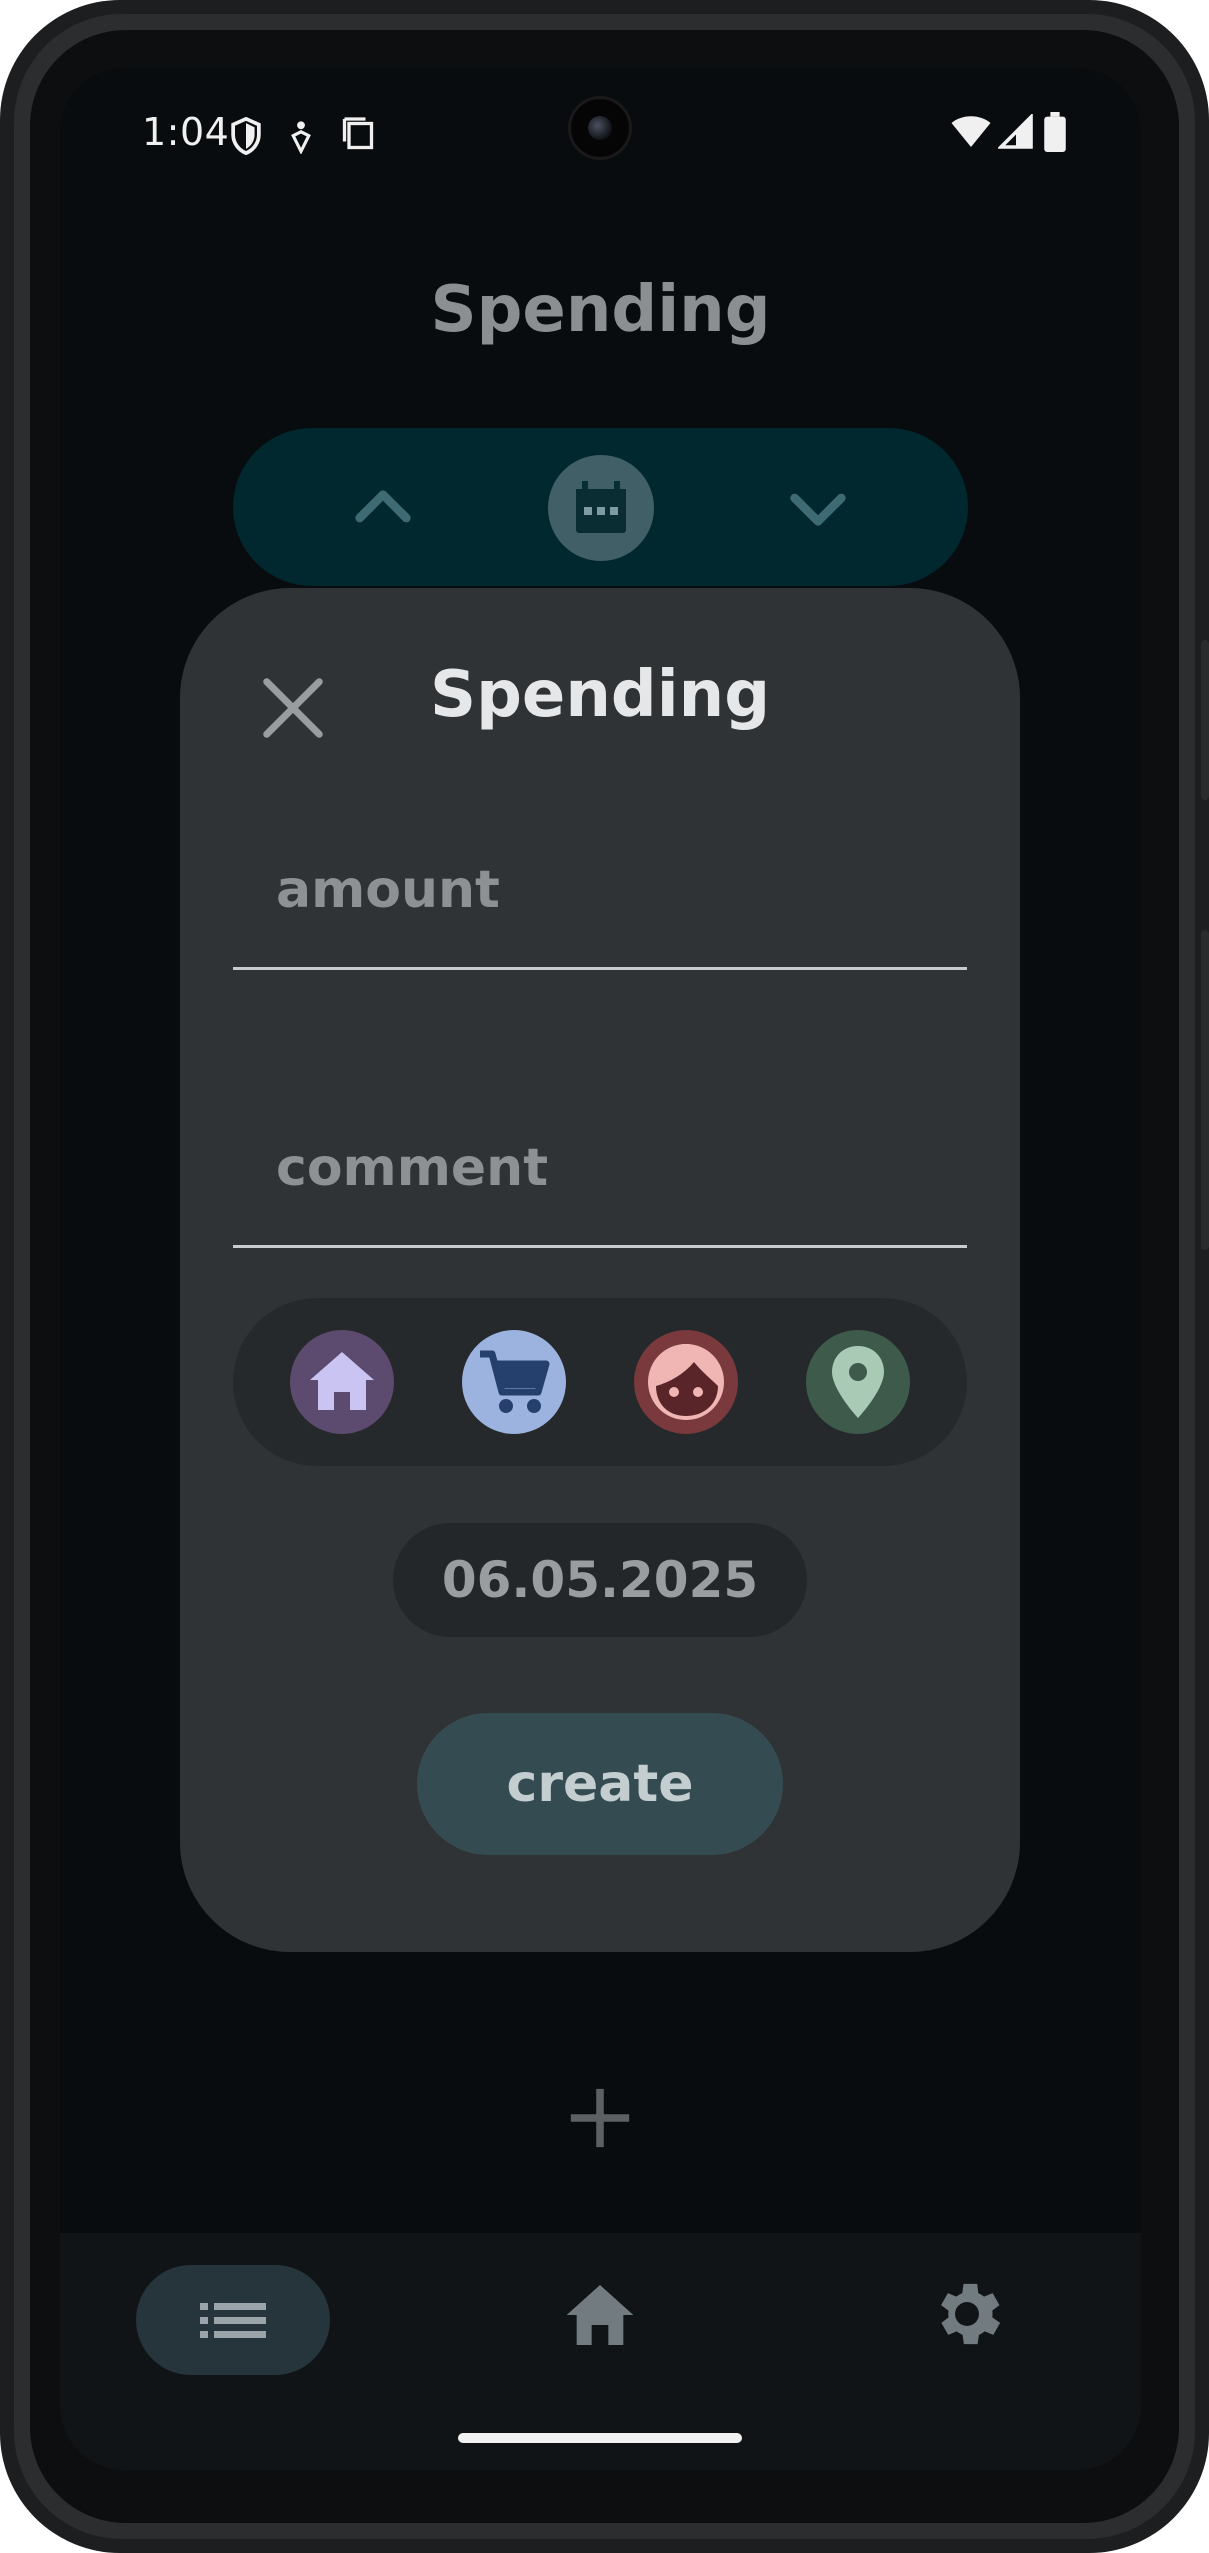 Image resolution: width=1209 pixels, height=2553 pixels. Describe the element at coordinates (1015, 131) in the screenshot. I see `cell-signal-icon` at that location.